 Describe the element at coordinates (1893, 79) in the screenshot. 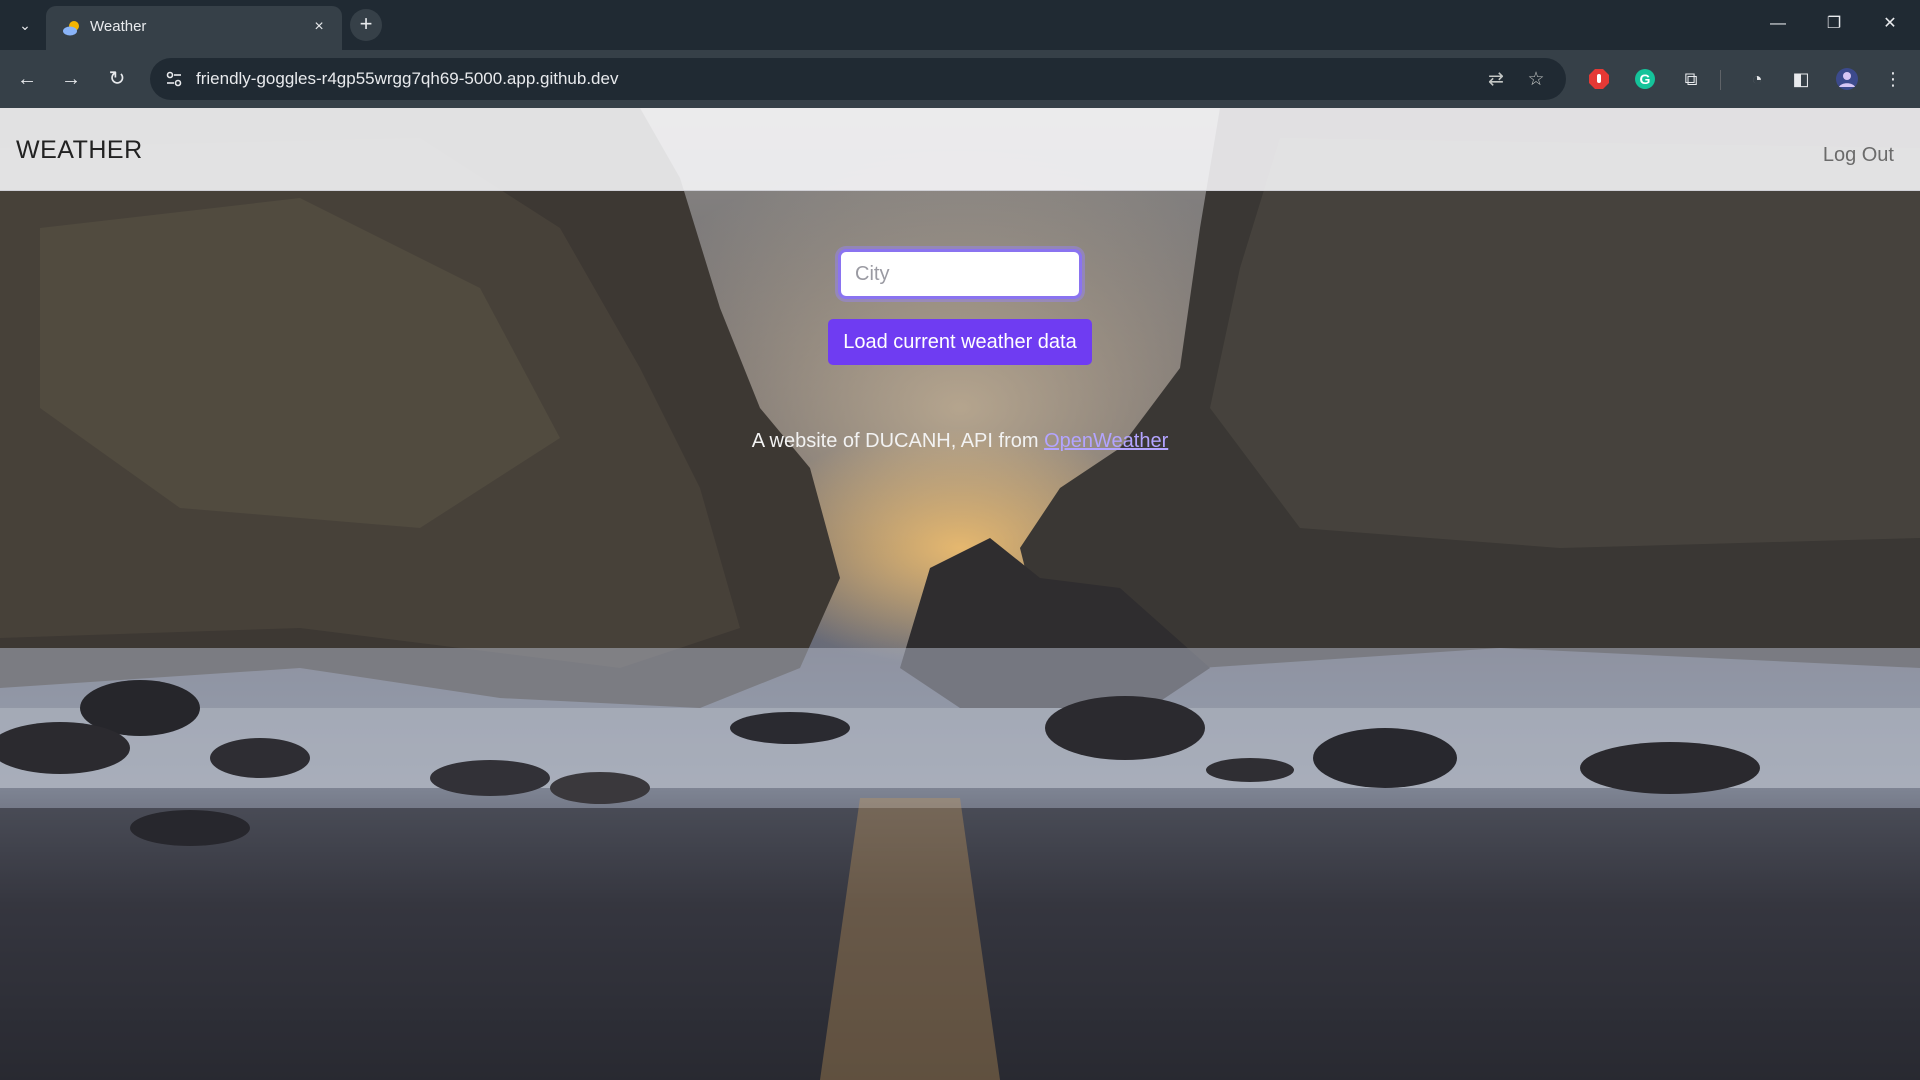

I see `menu-icon: ⋮` at that location.